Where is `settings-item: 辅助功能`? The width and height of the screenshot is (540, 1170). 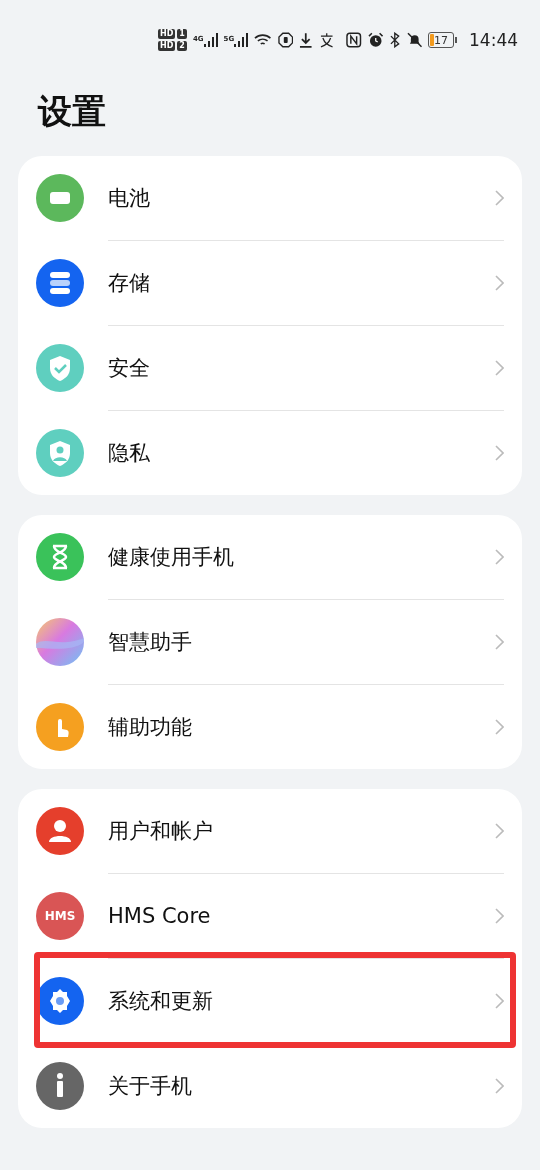 settings-item: 辅助功能 is located at coordinates (270, 727).